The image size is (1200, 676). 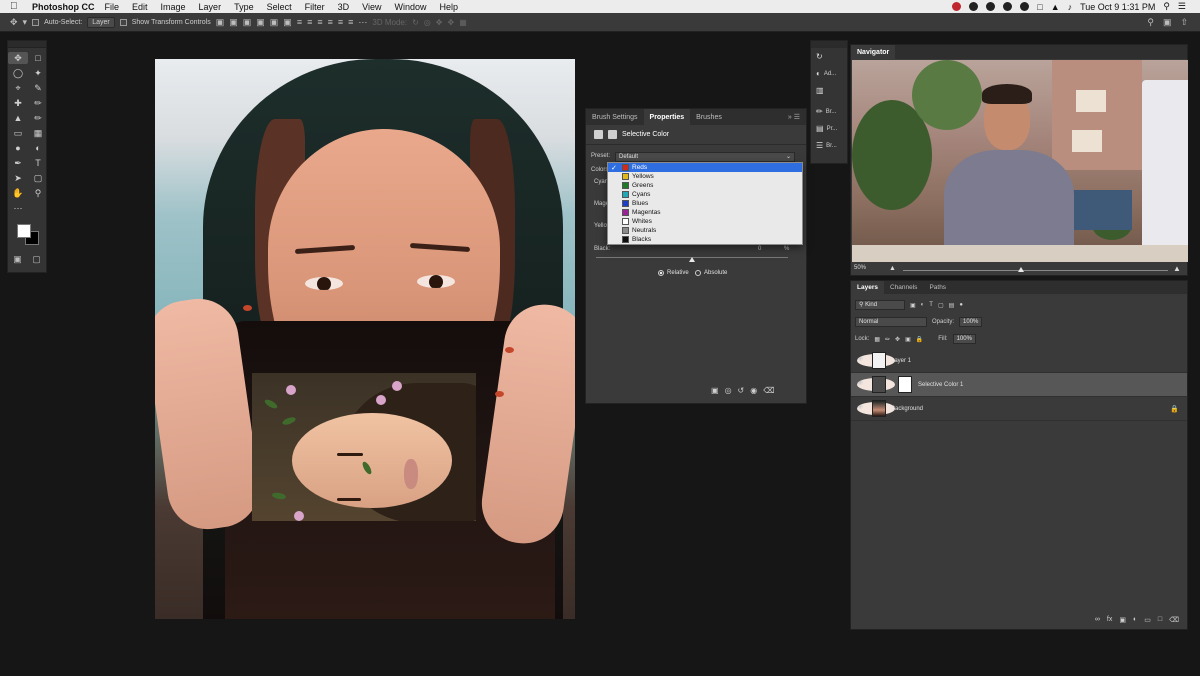 What do you see at coordinates (705, 239) in the screenshot?
I see `color-option-blacks: Blacks` at bounding box center [705, 239].